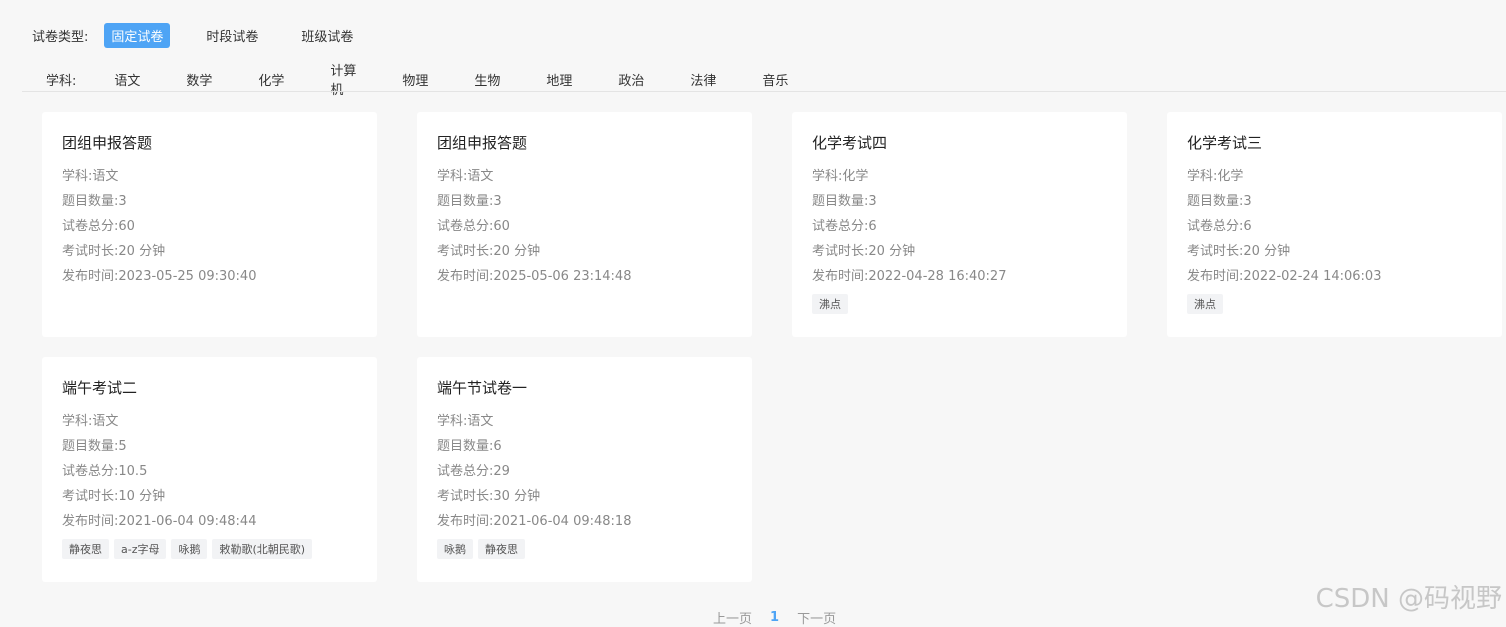 This screenshot has width=1506, height=627. I want to click on subject-chip-math: 数学, so click(204, 79).